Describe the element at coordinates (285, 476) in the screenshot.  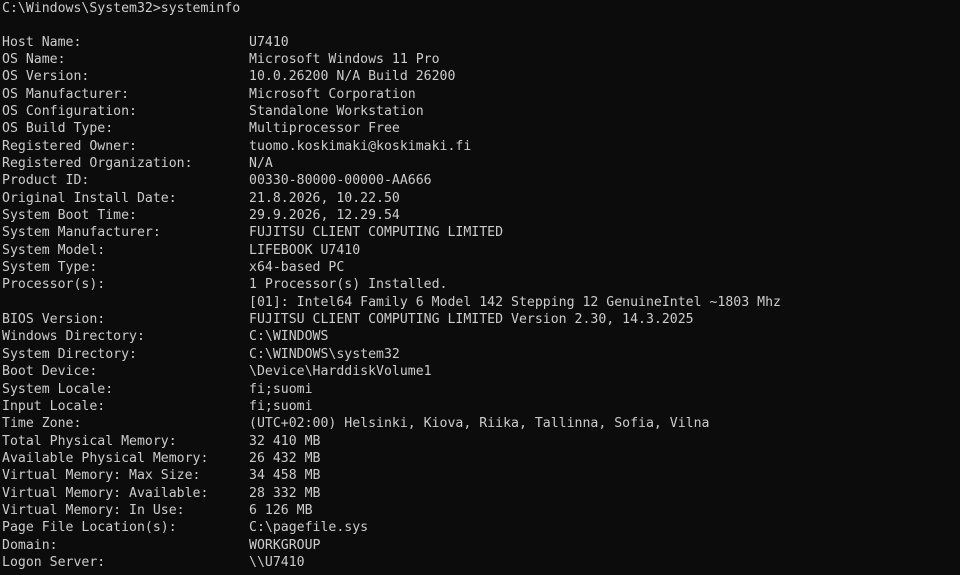
I see `property-value: 34 458 MB` at that location.